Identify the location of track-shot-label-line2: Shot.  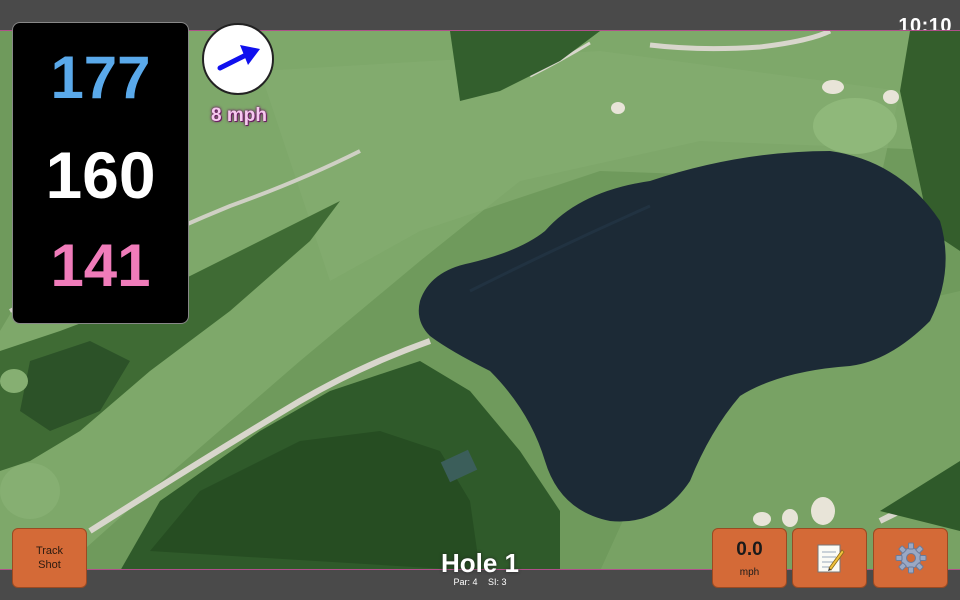
(49, 565).